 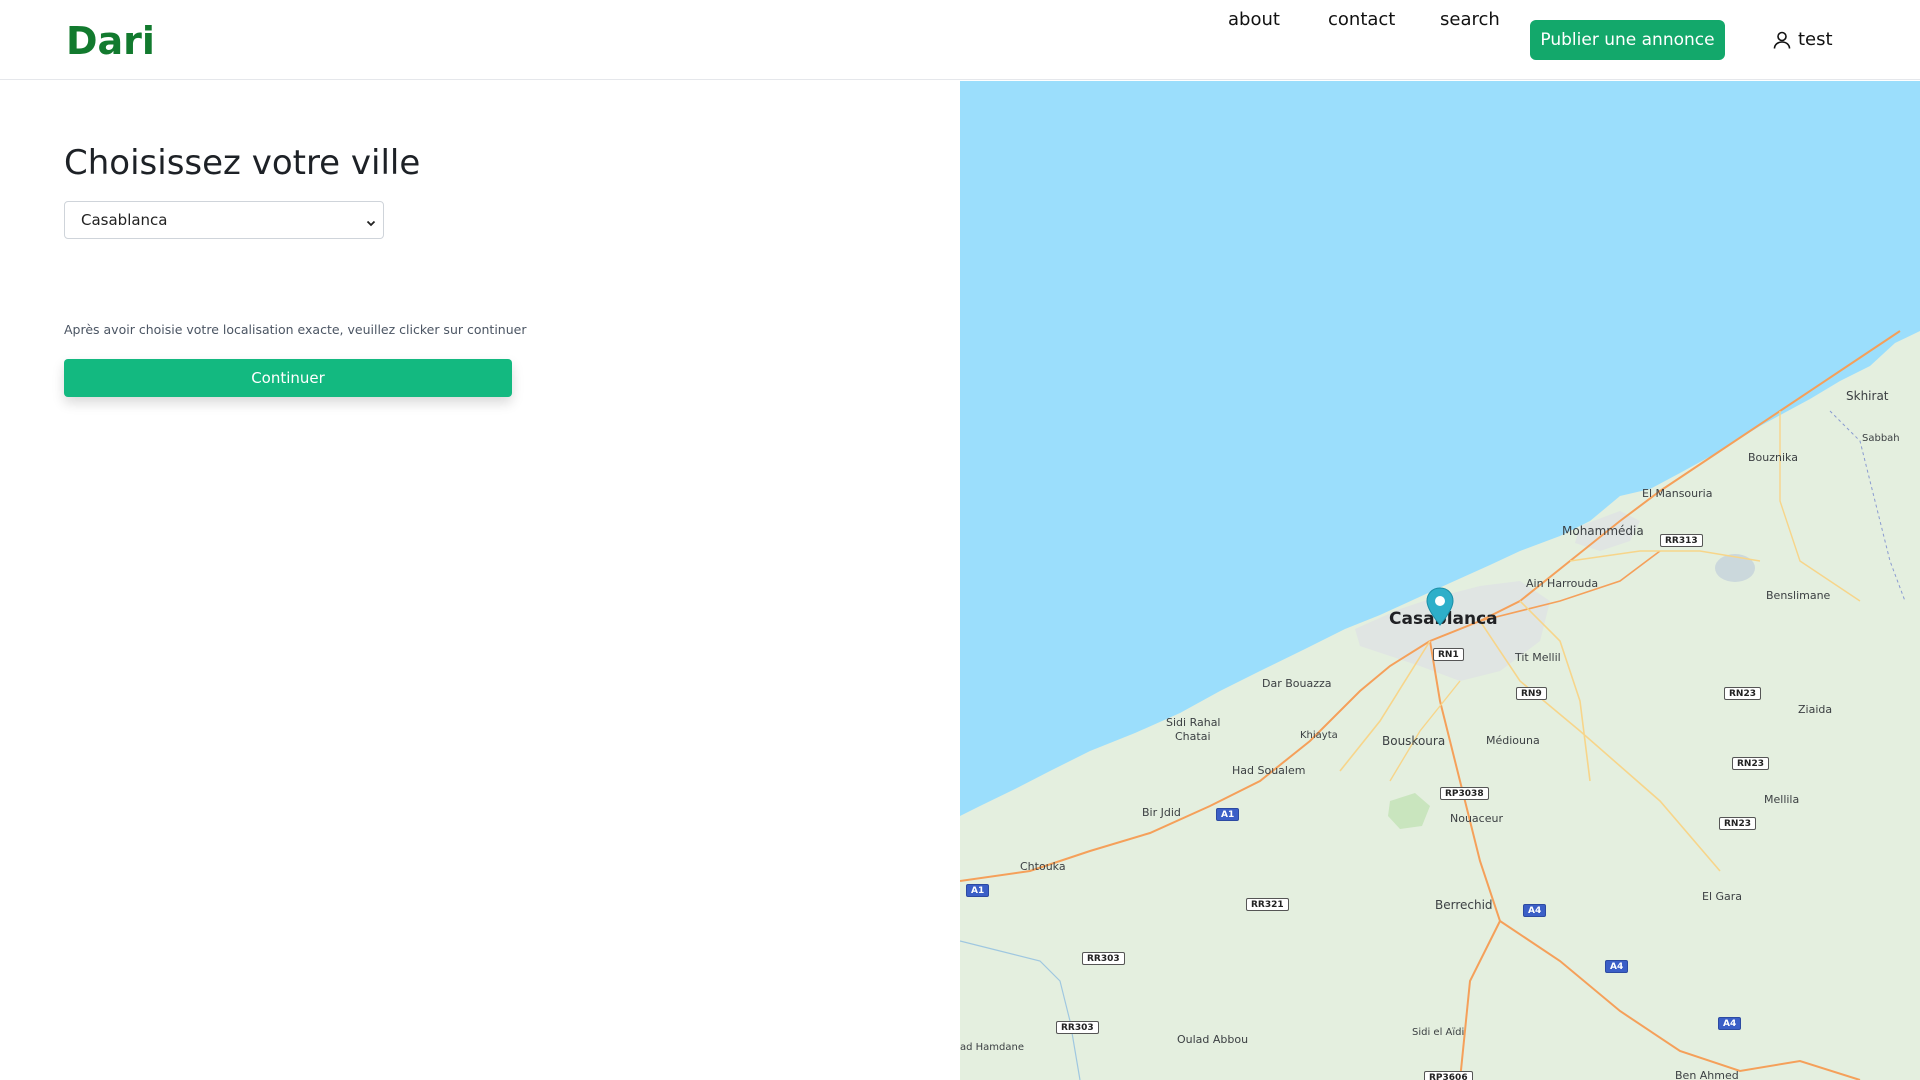 What do you see at coordinates (1269, 770) in the screenshot?
I see `map-label-had-soualem: Had Soualem` at bounding box center [1269, 770].